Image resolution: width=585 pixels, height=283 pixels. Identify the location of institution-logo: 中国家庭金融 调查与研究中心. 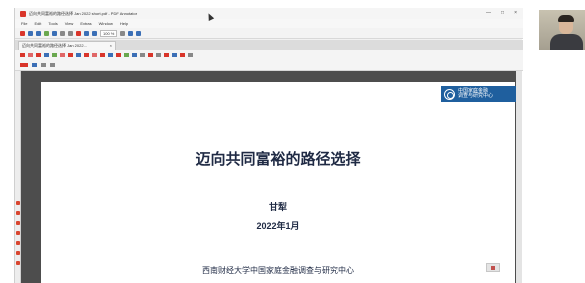
(479, 94).